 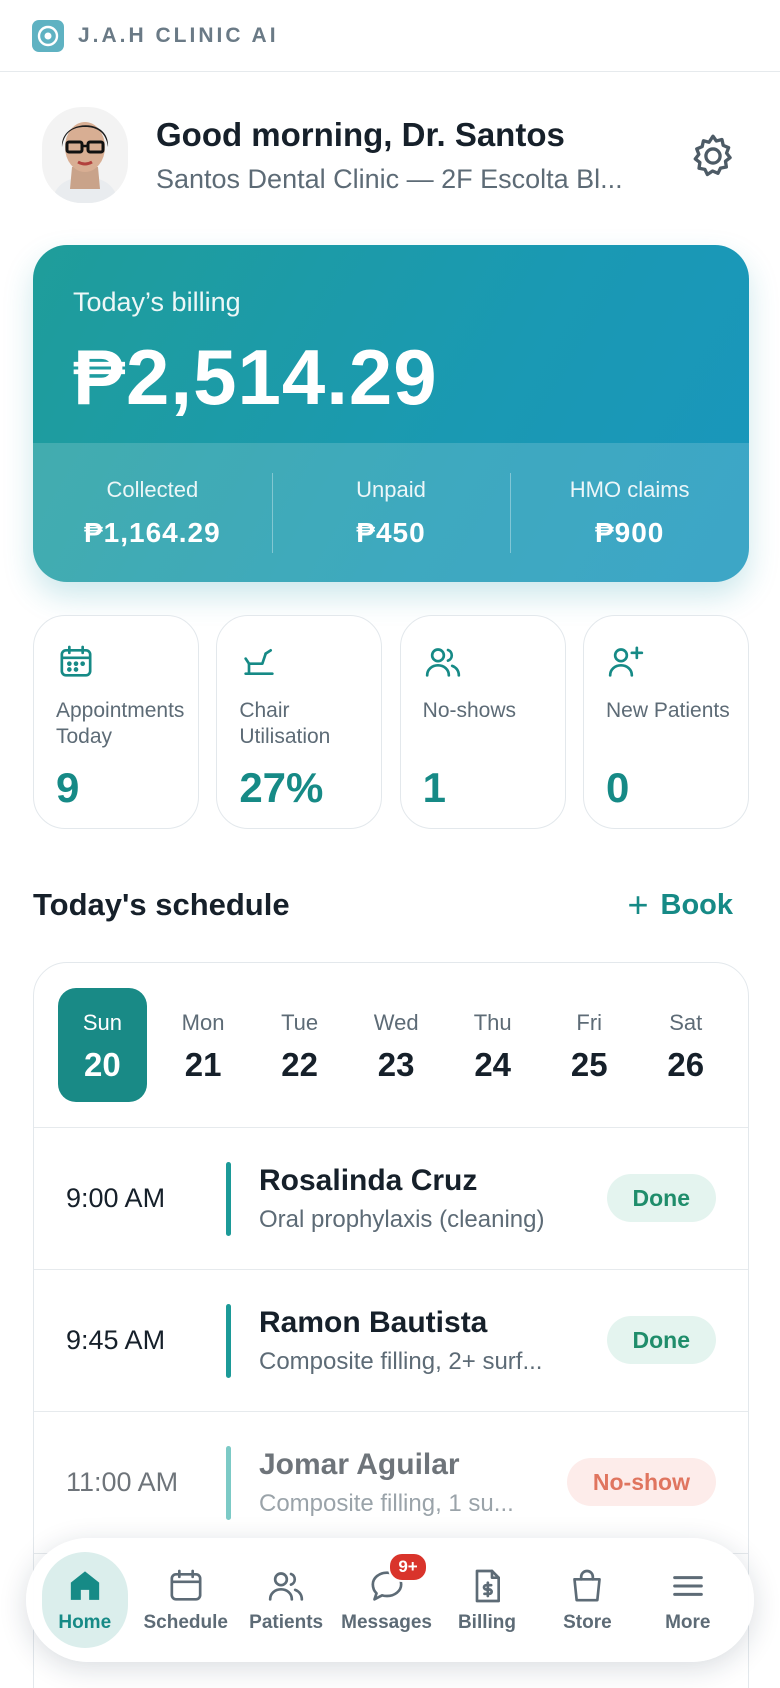 What do you see at coordinates (102, 1064) in the screenshot?
I see `day-number: 20` at bounding box center [102, 1064].